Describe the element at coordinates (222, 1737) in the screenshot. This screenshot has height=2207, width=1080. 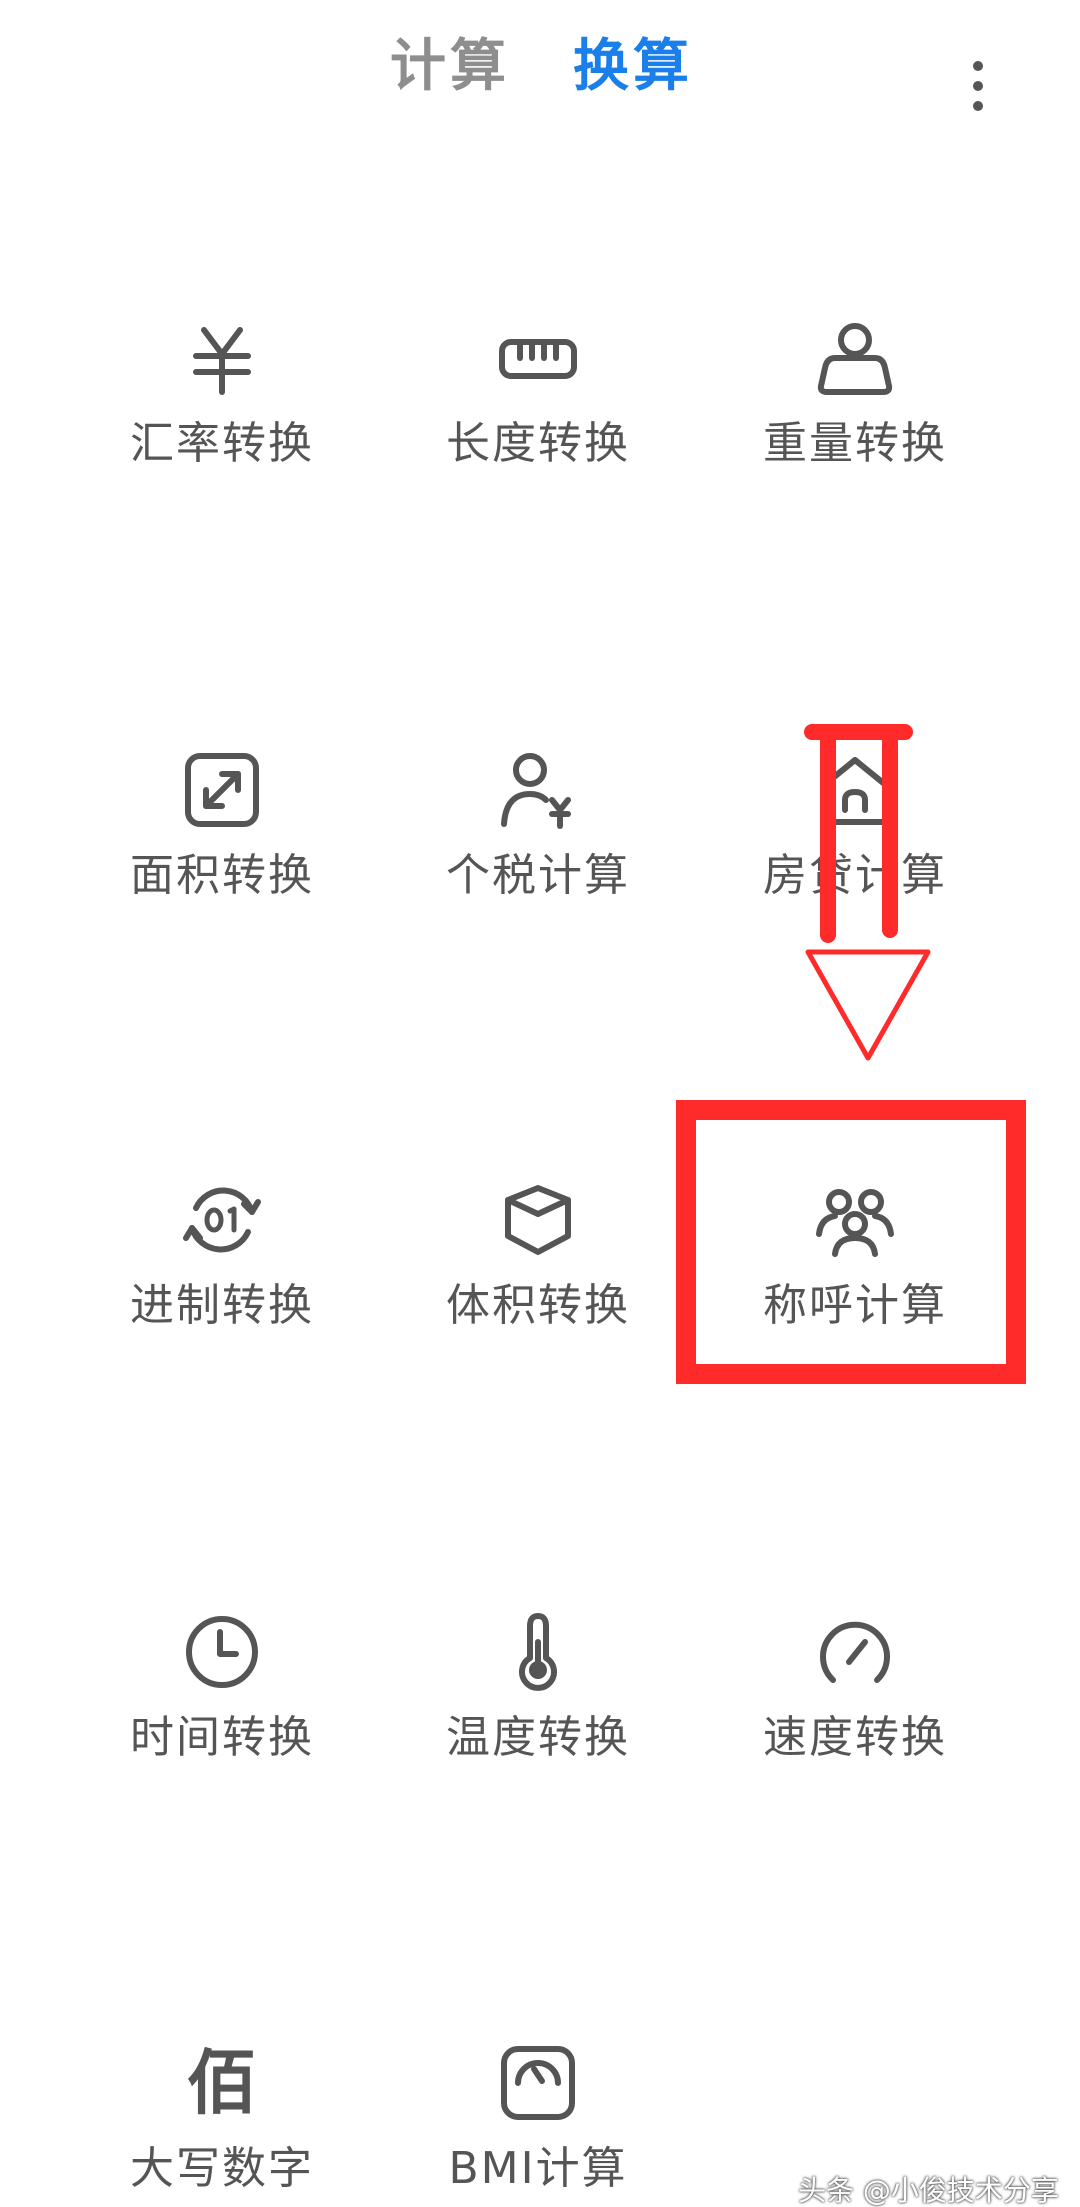
I see `grid-item-label: 时间转换` at that location.